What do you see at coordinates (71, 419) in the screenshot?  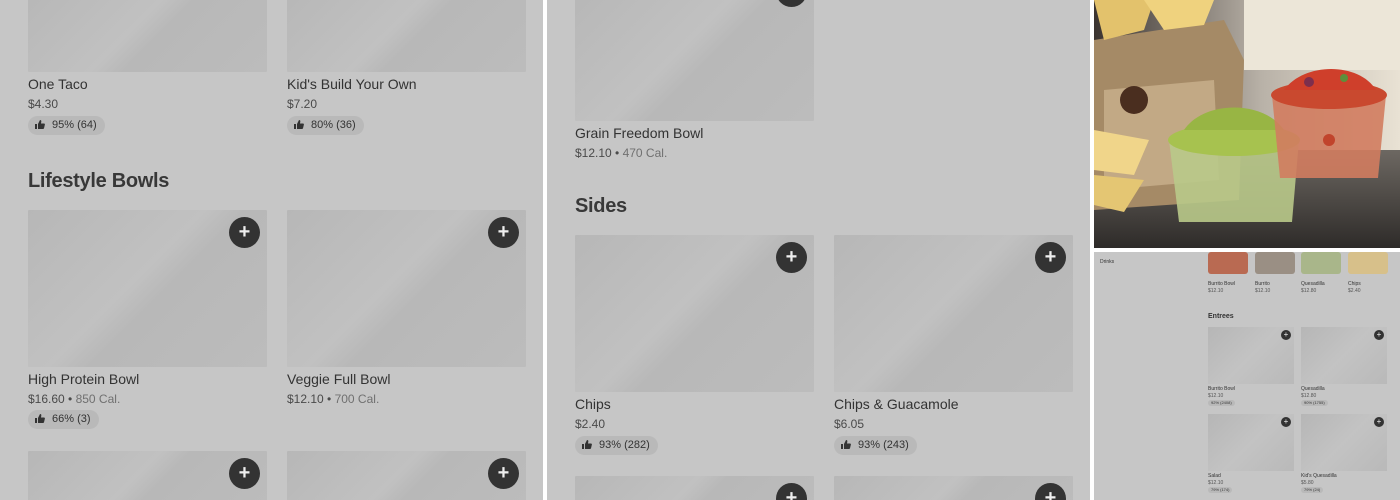 I see `rating-text: 66% (3)` at bounding box center [71, 419].